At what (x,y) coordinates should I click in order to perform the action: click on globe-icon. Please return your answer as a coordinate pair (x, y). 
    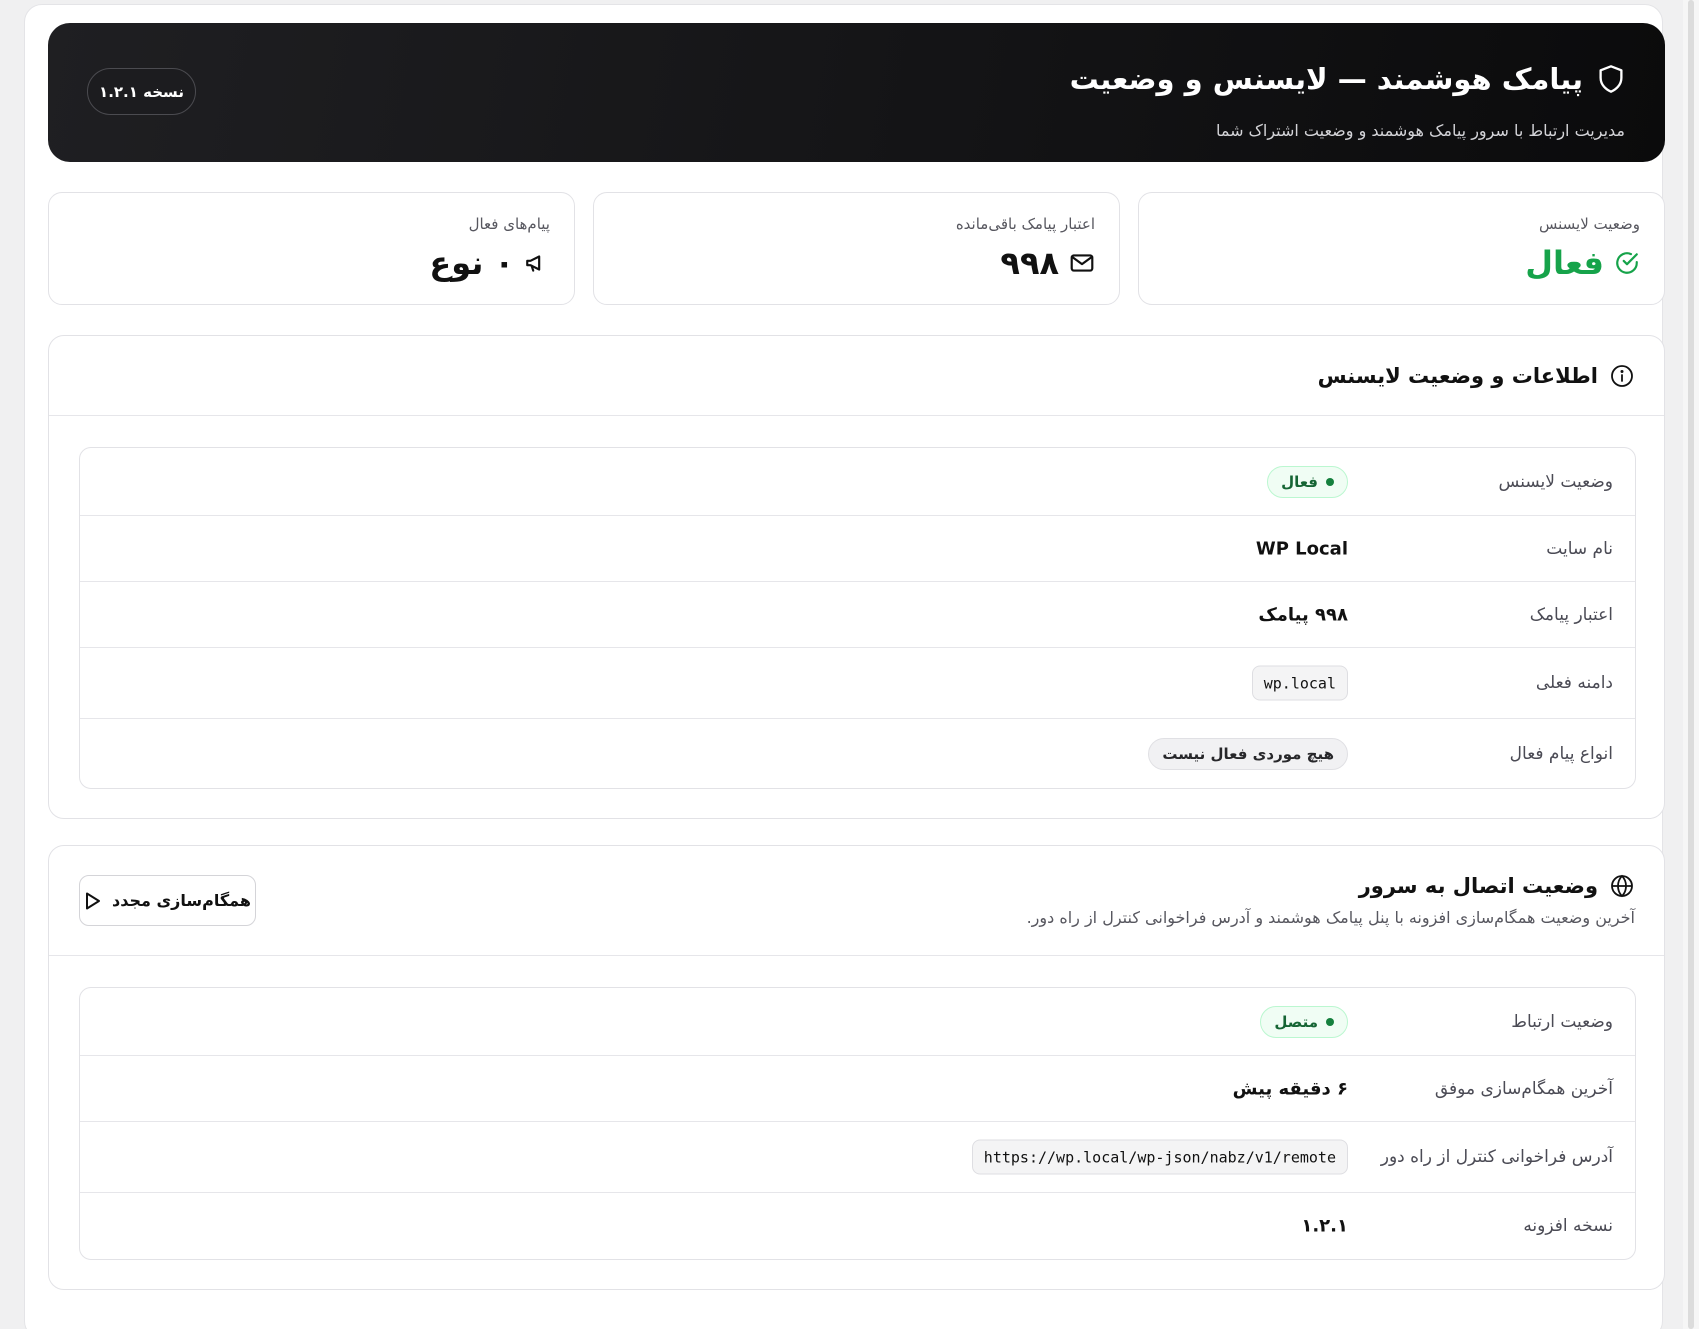
    Looking at the image, I should click on (1622, 886).